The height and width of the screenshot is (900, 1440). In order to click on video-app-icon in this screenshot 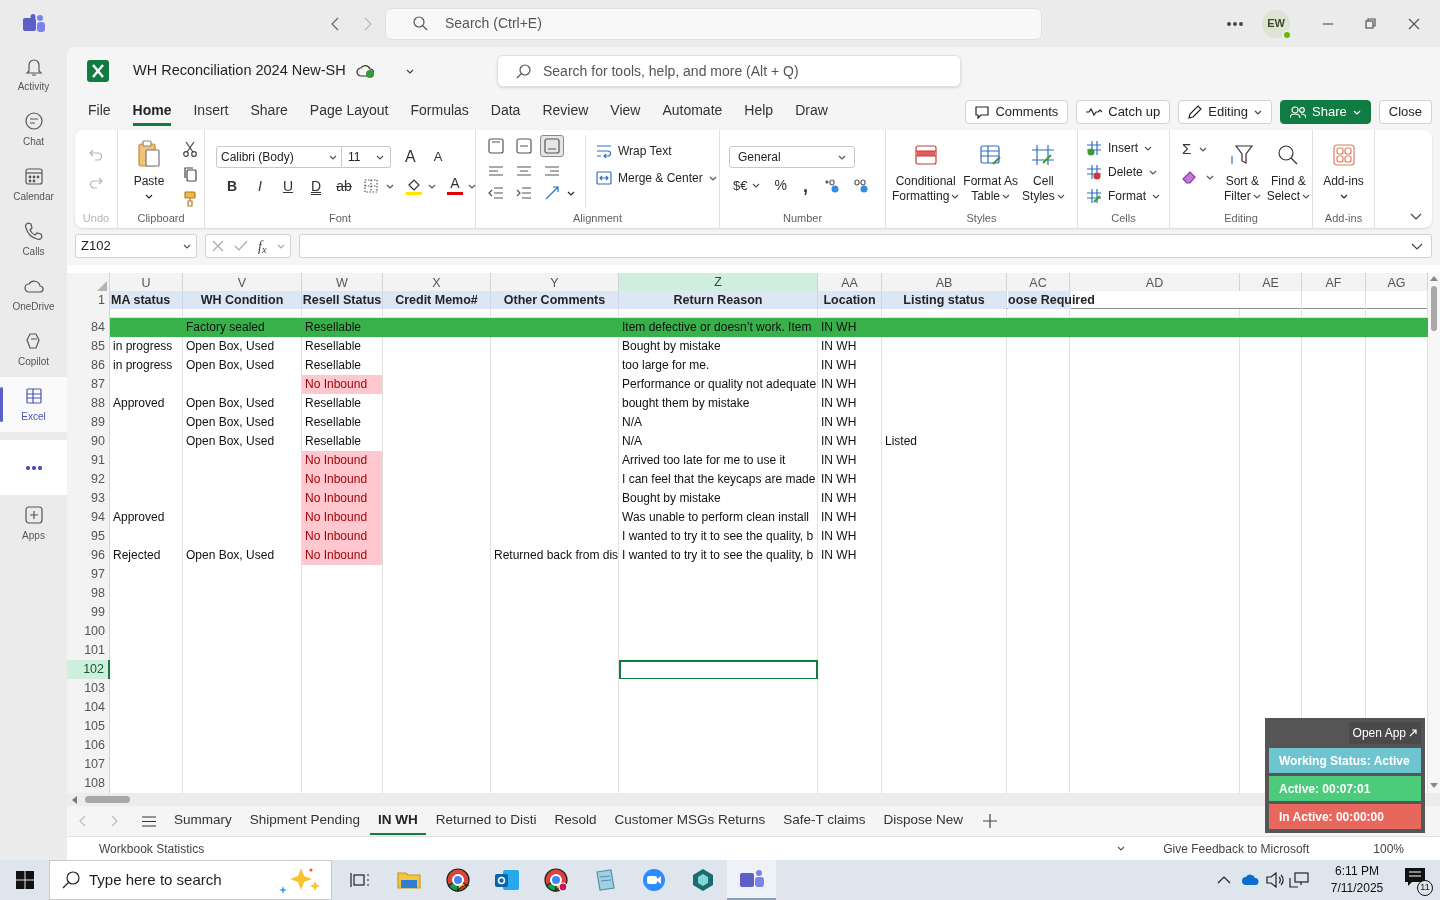, I will do `click(653, 880)`.